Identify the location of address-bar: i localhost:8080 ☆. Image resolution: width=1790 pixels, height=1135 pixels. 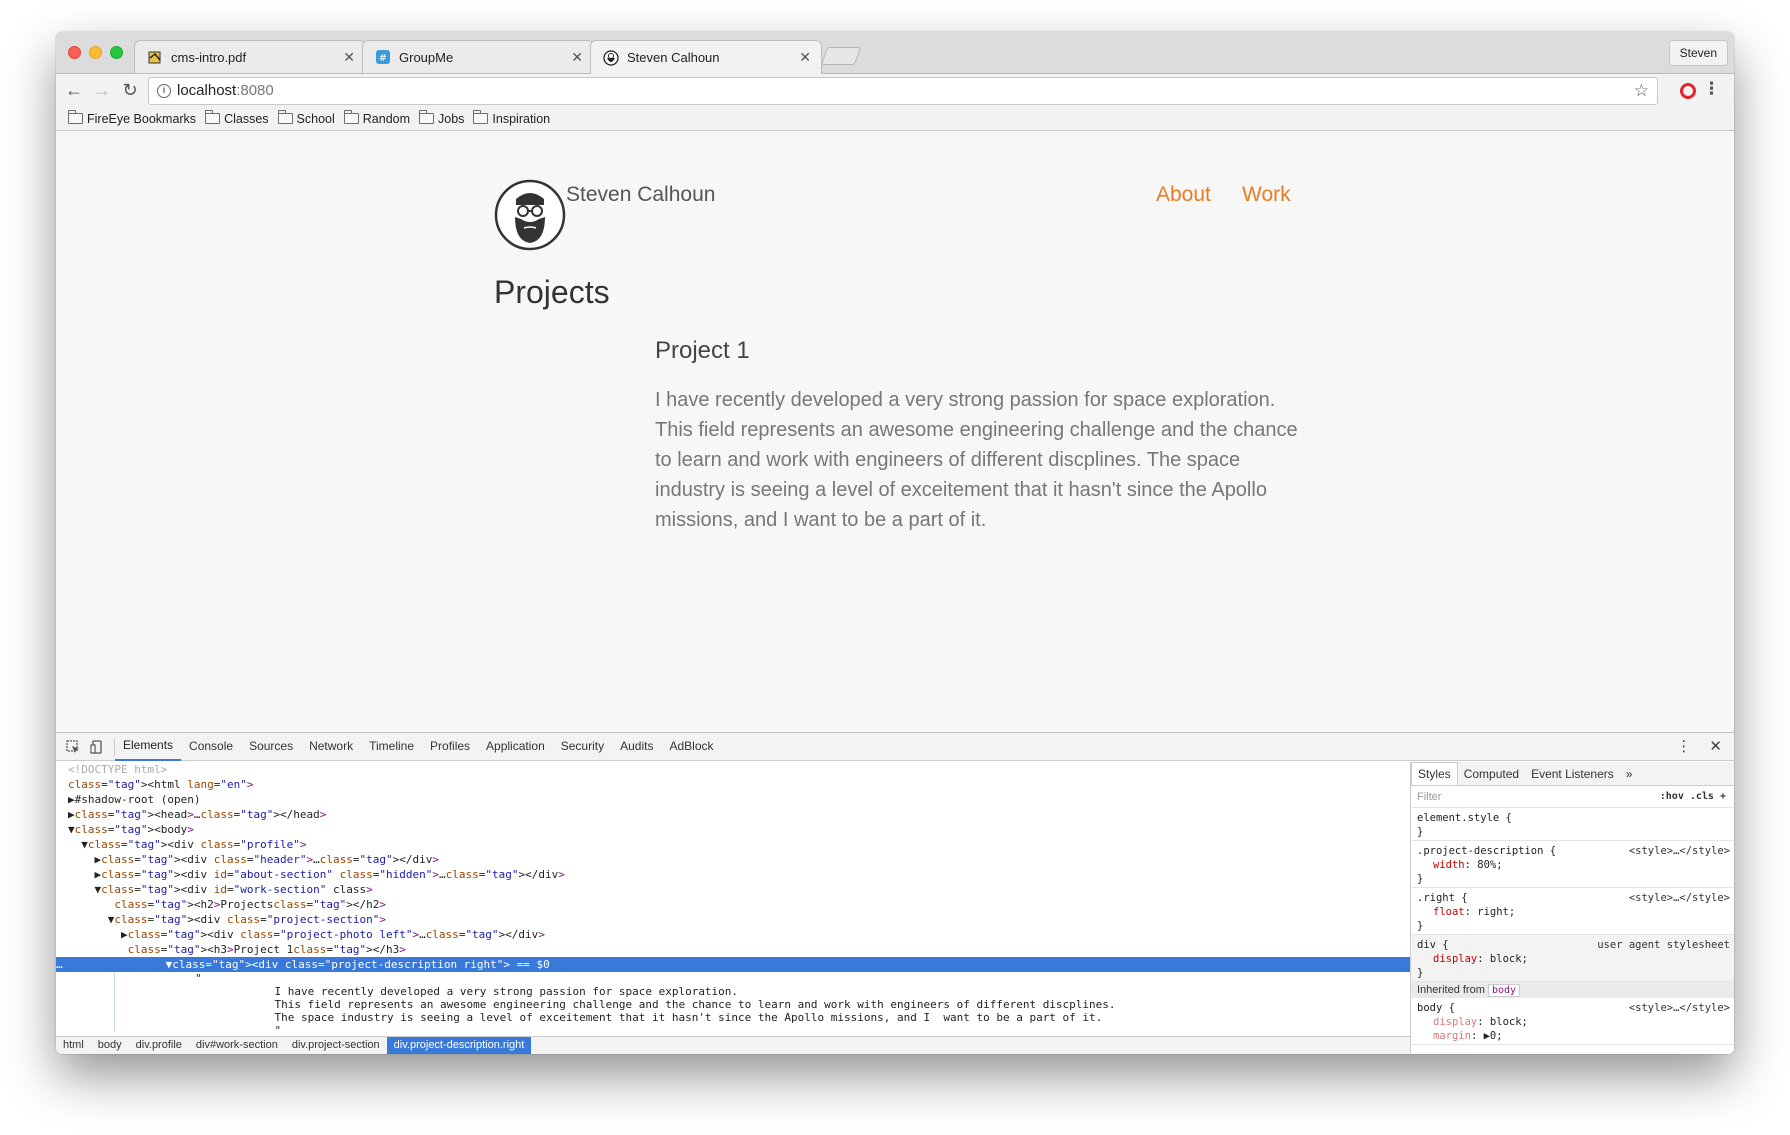
(903, 91).